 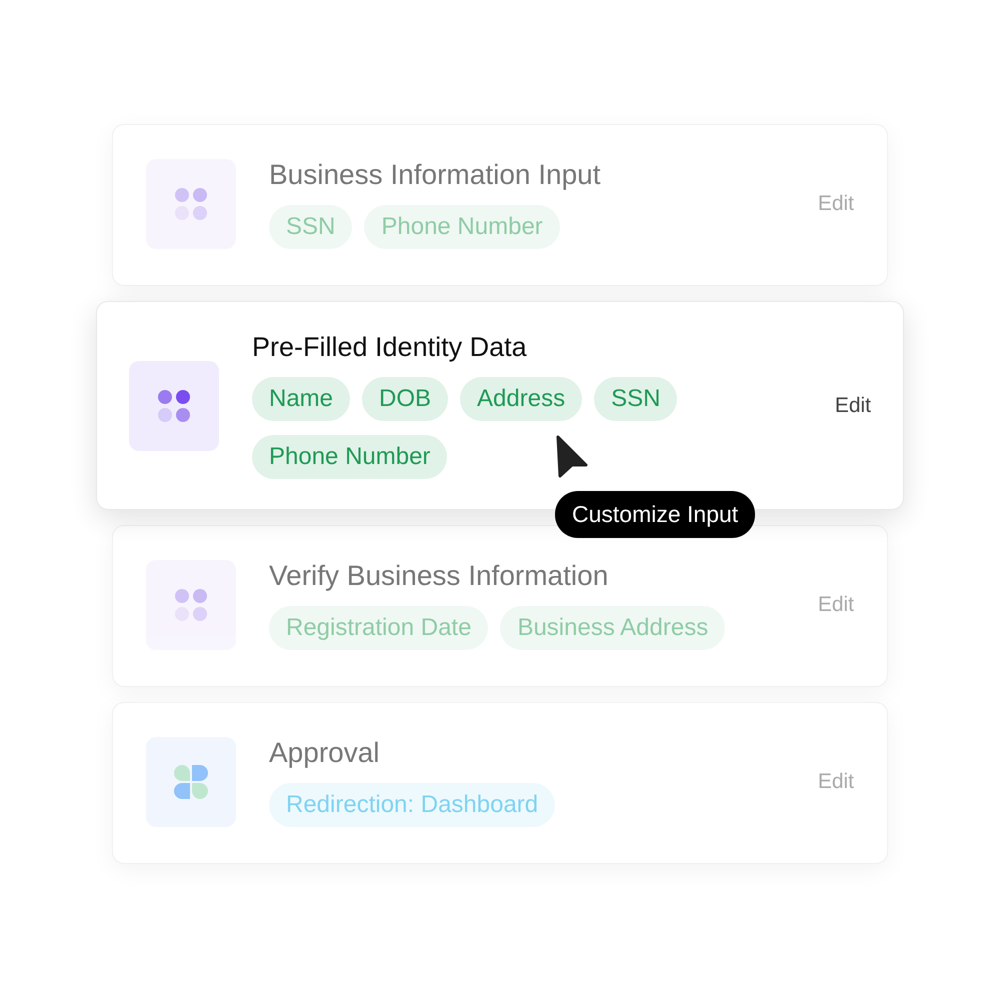 What do you see at coordinates (439, 576) in the screenshot?
I see `step-title: Verify Business Information` at bounding box center [439, 576].